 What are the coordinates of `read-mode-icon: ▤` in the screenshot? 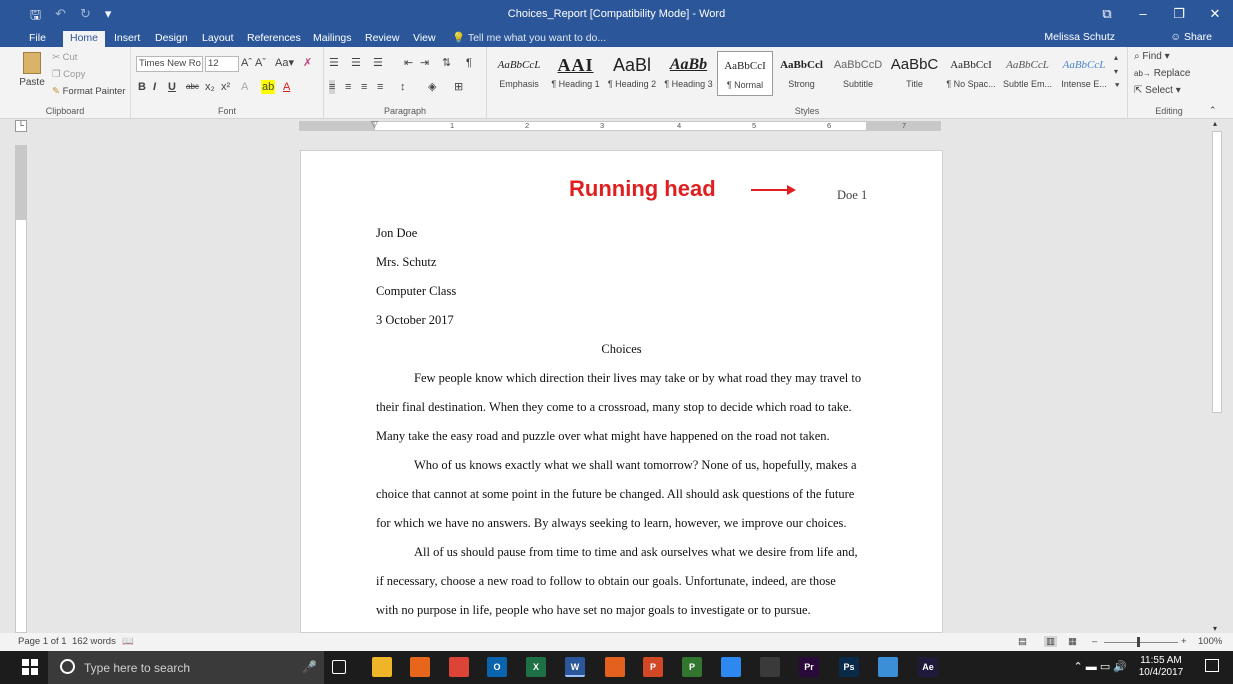 It's located at (1022, 641).